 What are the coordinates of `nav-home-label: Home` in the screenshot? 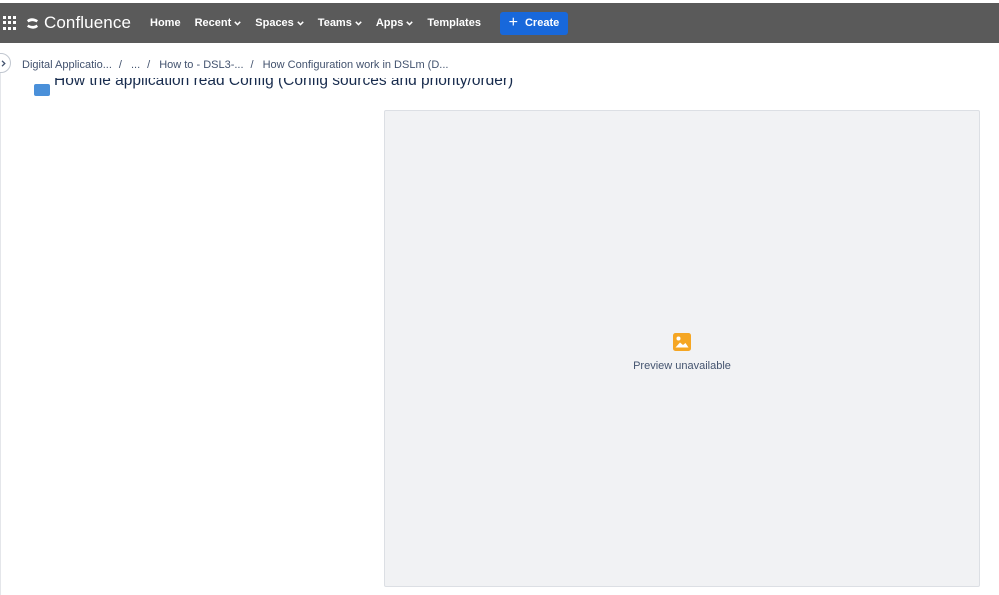 It's located at (165, 23).